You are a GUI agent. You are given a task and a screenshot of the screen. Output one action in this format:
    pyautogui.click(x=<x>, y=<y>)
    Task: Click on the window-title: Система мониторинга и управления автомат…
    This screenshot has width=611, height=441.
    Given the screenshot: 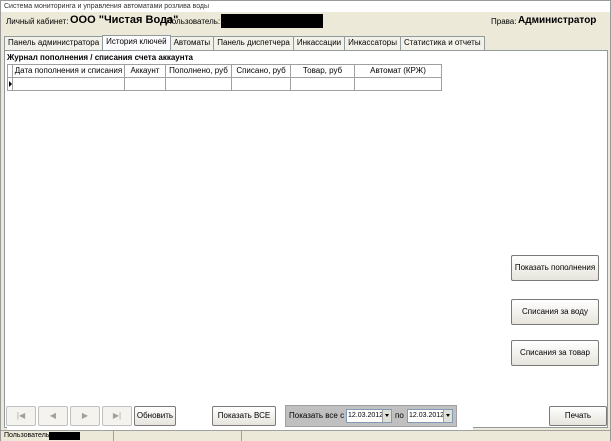 What is the action you would take?
    pyautogui.click(x=305, y=6)
    